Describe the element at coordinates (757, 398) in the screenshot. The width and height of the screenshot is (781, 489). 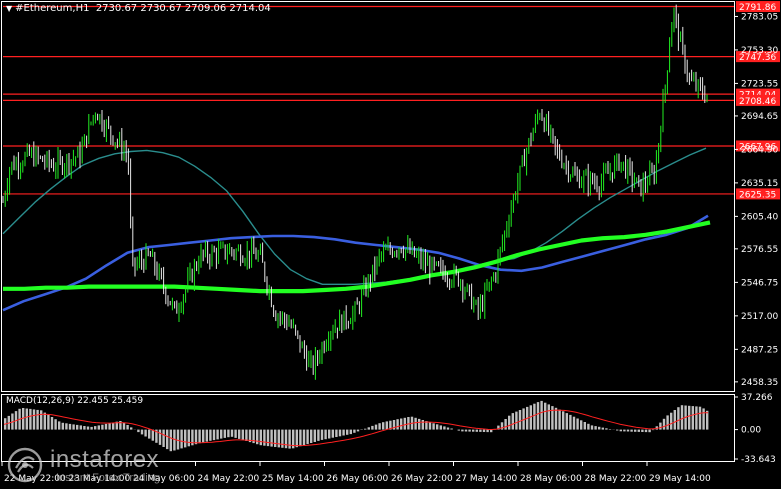
I see `macd-tick-label: 37.266` at that location.